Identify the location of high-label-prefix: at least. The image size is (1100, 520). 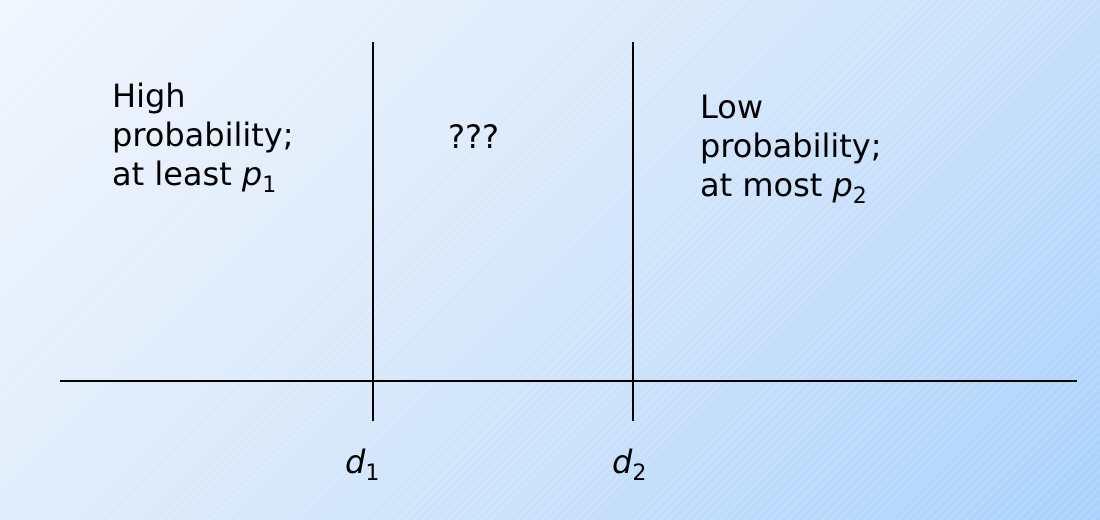
(177, 174).